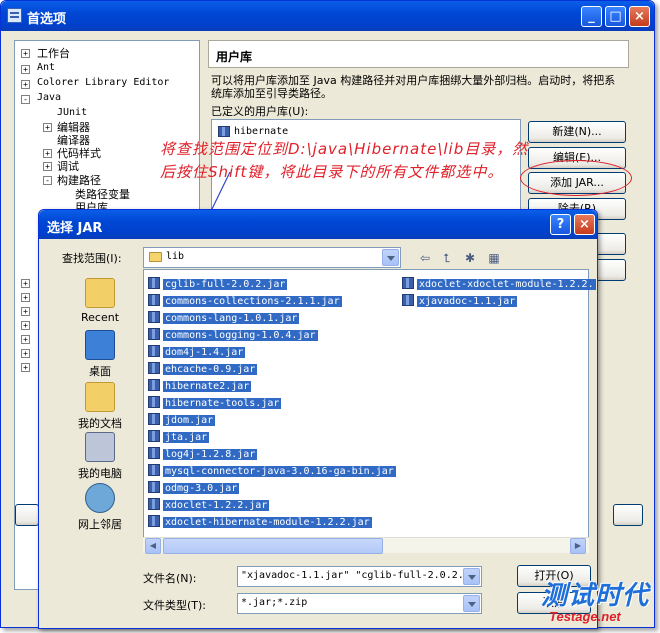 The height and width of the screenshot is (633, 660). Describe the element at coordinates (92, 258) in the screenshot. I see `look-in-label: 查找范围(I):` at that location.